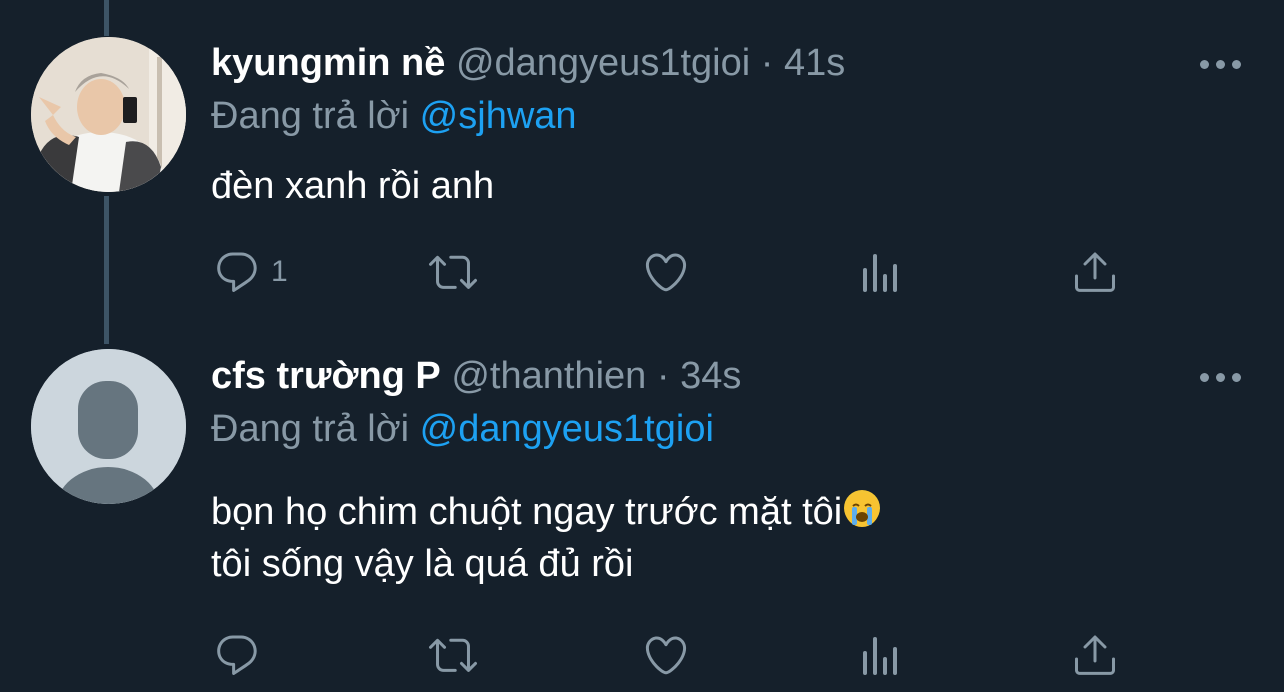 This screenshot has width=1284, height=692. I want to click on reply-button: 1, so click(250, 272).